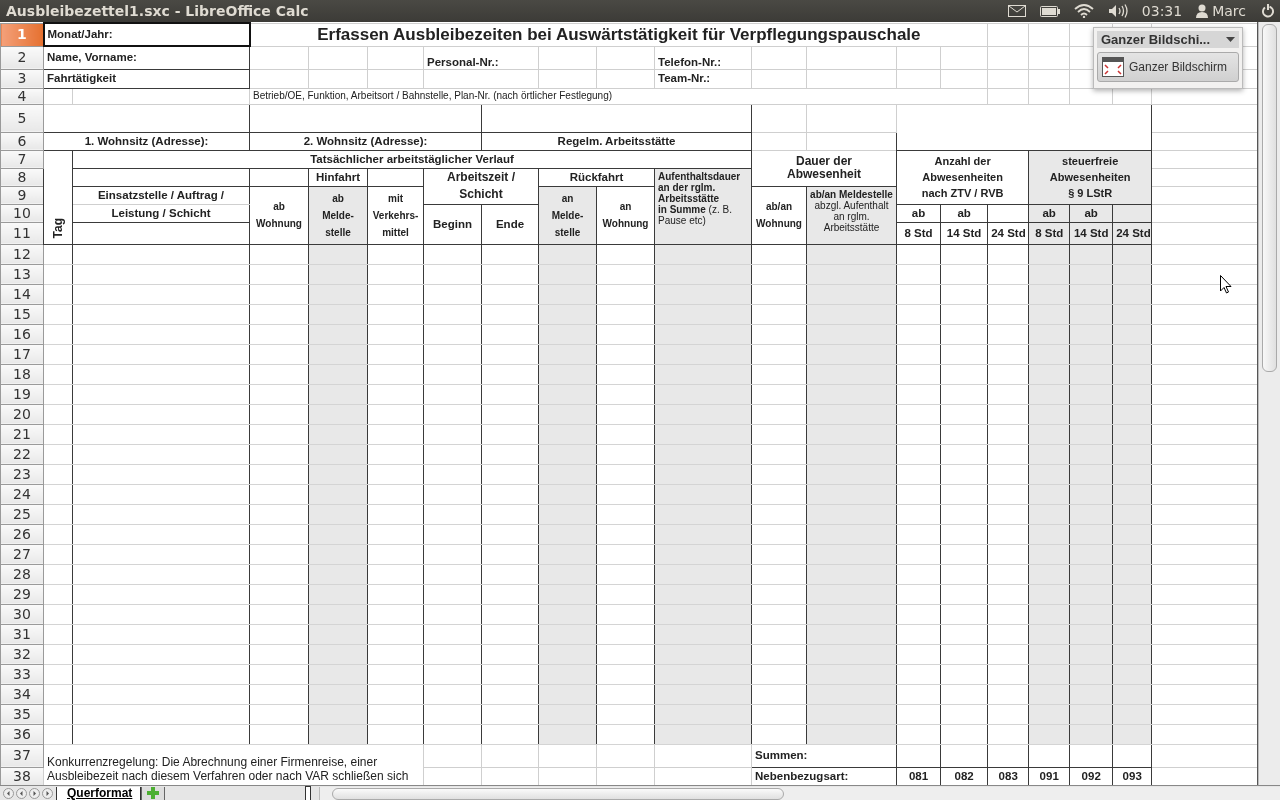 Image resolution: width=1280 pixels, height=800 pixels. I want to click on form-title: Erfassen Ausbleibezeiten bei Auswärtstätigkeit für Verpflegungspauschale, so click(618, 34).